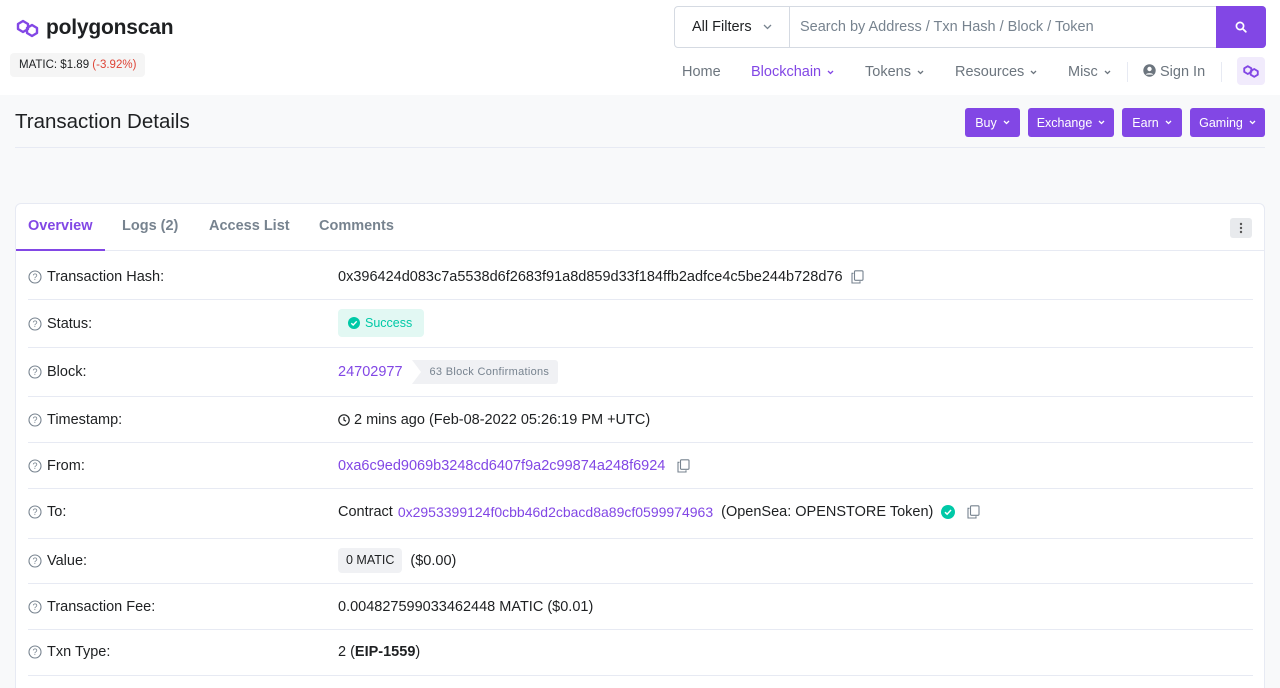 Image resolution: width=1280 pixels, height=688 pixels. Describe the element at coordinates (1089, 72) in the screenshot. I see `nav-misc: Misc` at that location.